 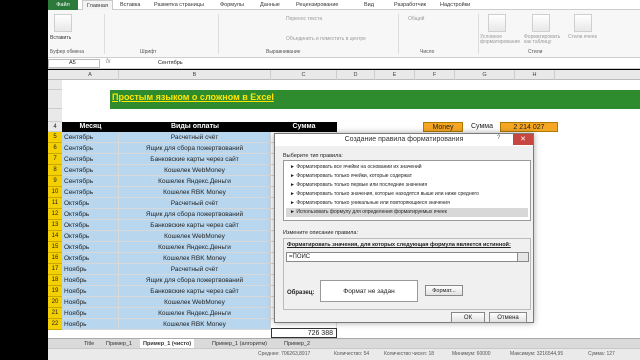 What do you see at coordinates (195, 75) in the screenshot?
I see `column-header-b: B` at bounding box center [195, 75].